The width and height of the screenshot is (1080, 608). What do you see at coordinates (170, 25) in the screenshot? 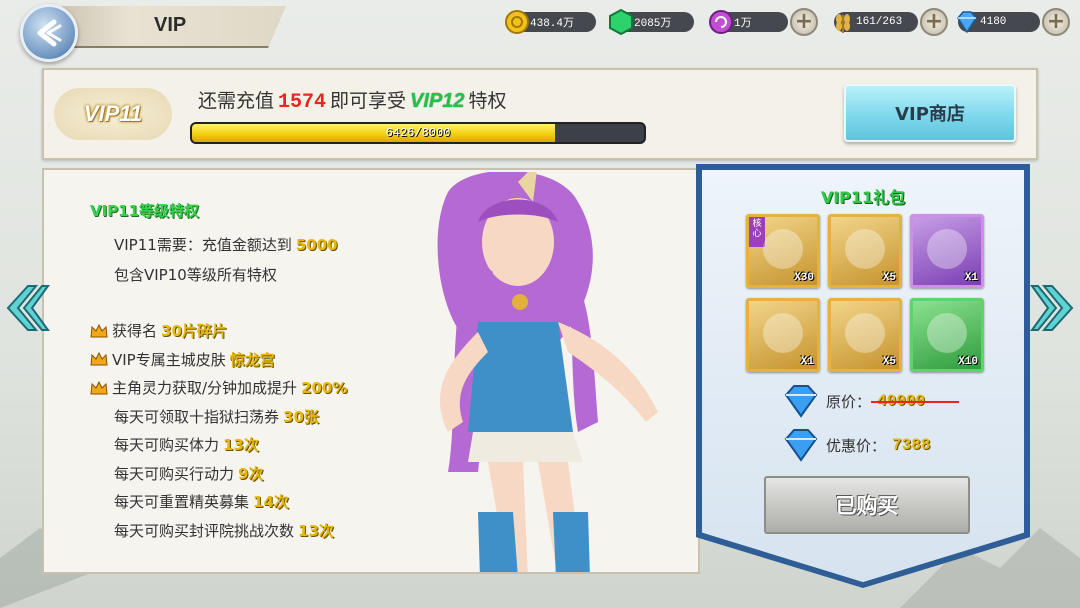
I see `page-title: VIP` at bounding box center [170, 25].